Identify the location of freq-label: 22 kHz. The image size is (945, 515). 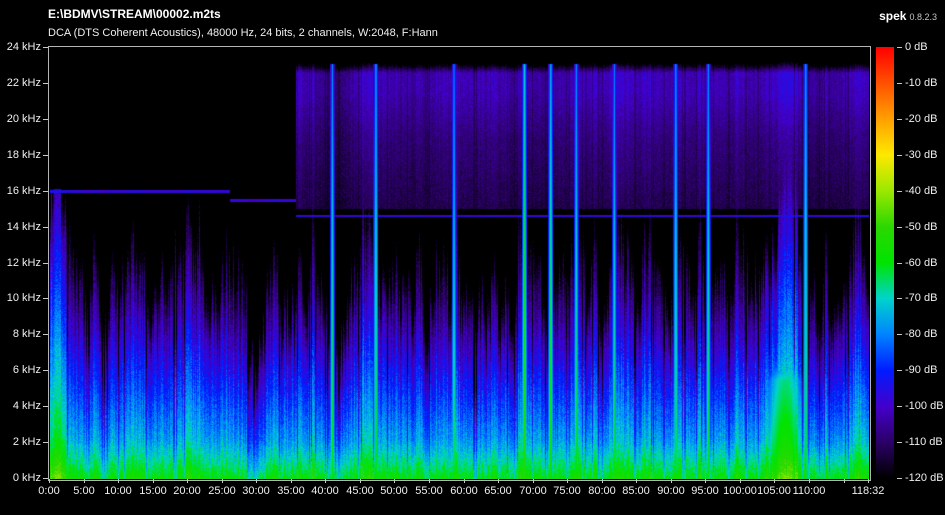
(23, 83).